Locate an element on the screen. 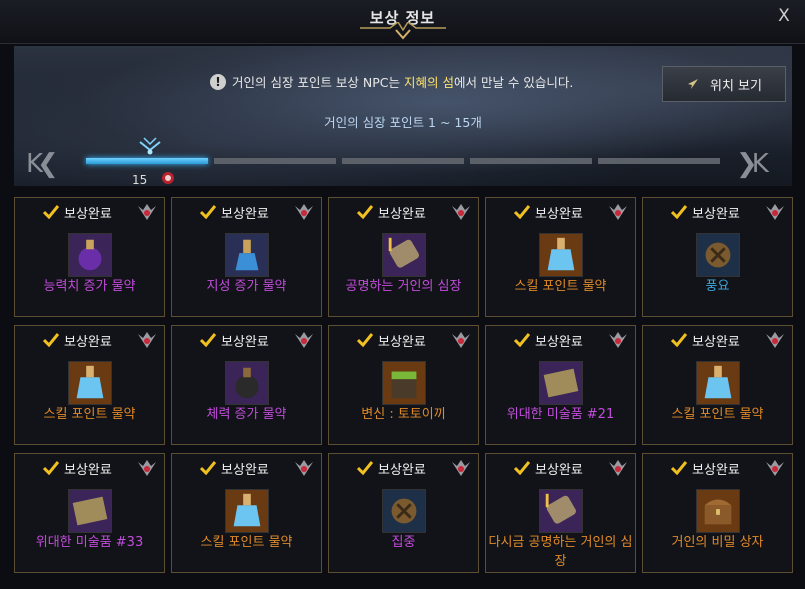 This screenshot has height=589, width=805. purple-potion-icon is located at coordinates (90, 255).